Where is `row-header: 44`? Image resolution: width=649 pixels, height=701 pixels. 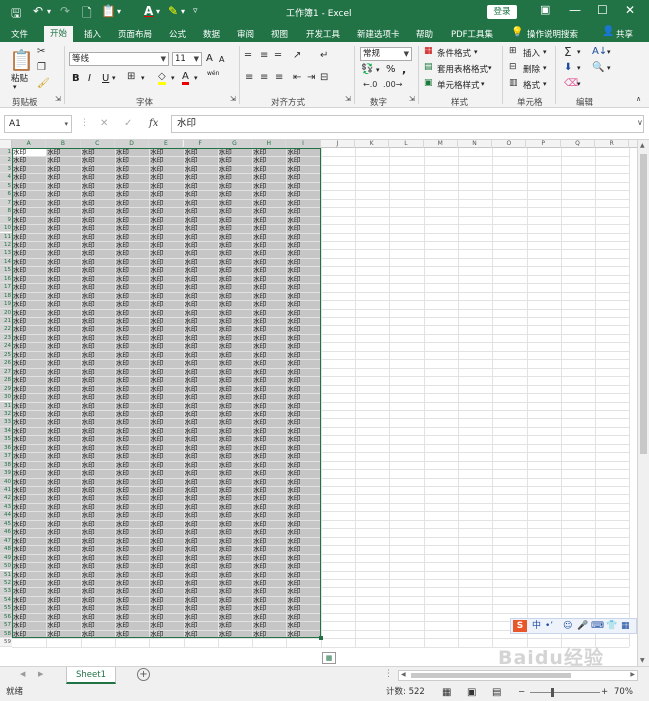 row-header: 44 is located at coordinates (6, 515).